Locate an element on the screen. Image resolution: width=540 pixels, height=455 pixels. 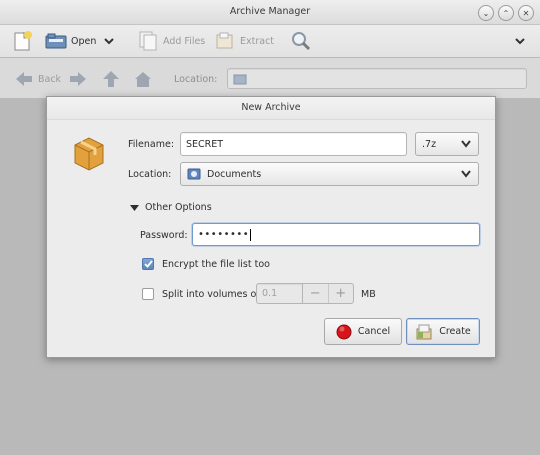
encrypt-label: Encrypt the file list too is located at coordinates (216, 264).